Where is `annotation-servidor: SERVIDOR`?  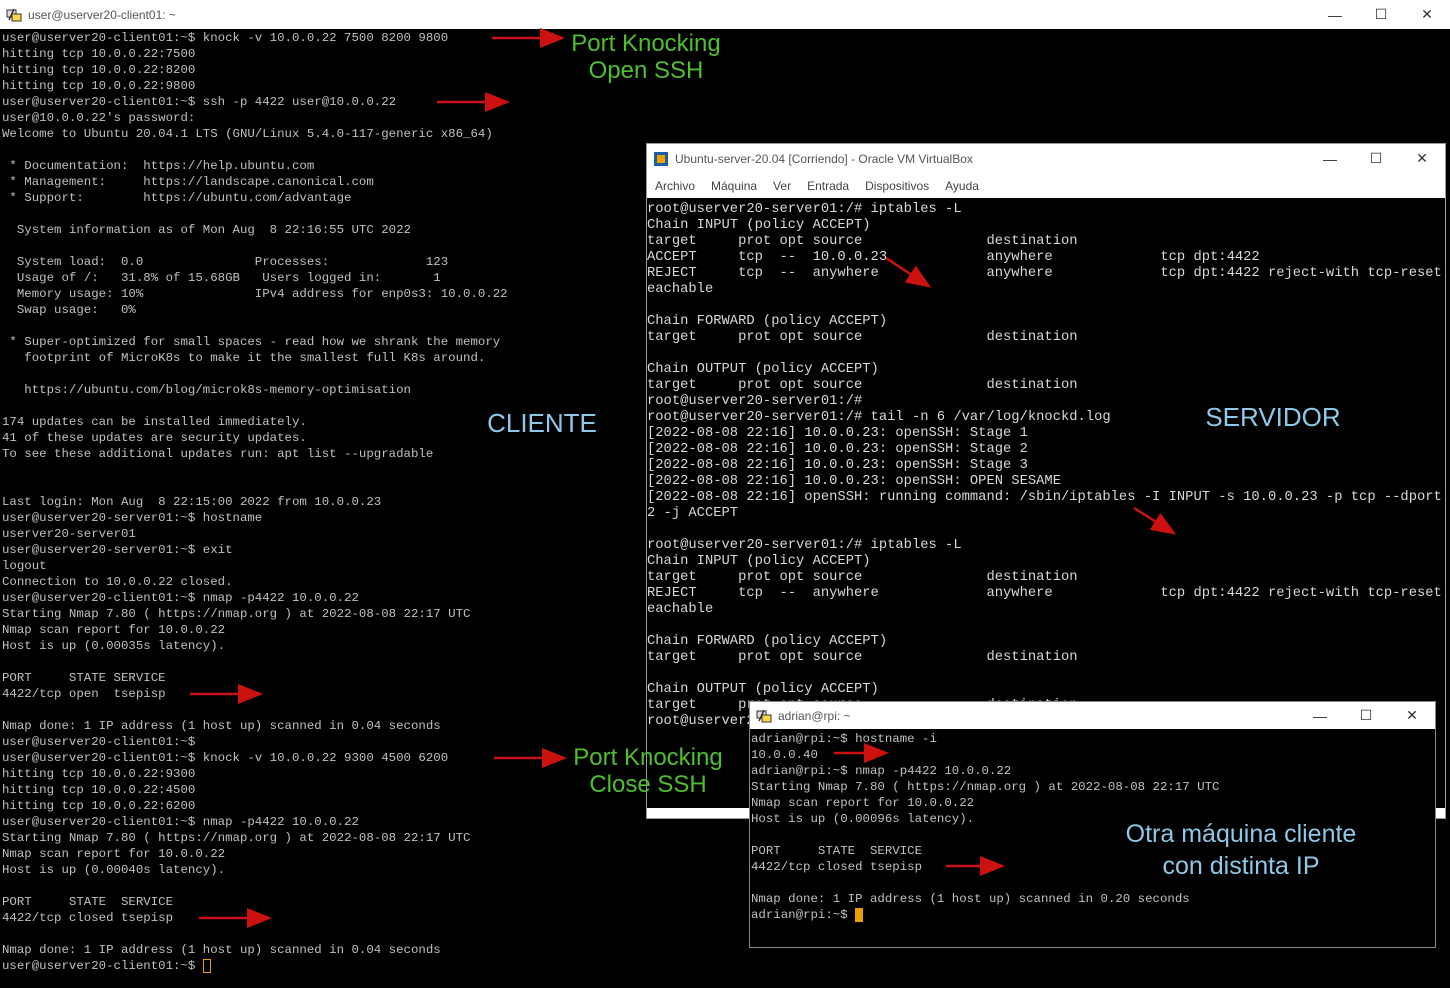
annotation-servidor: SERVIDOR is located at coordinates (1273, 417).